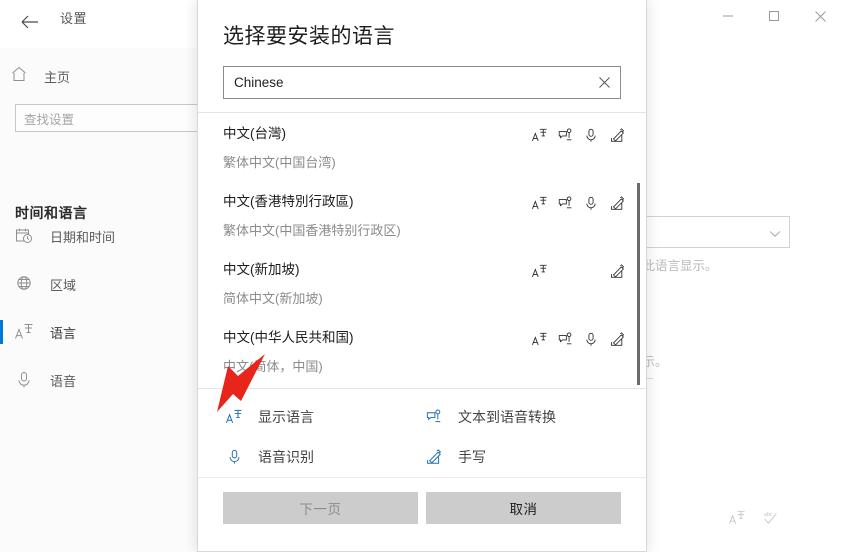 This screenshot has width=843, height=552. I want to click on dialog-buttons: 下一页 取消, so click(422, 508).